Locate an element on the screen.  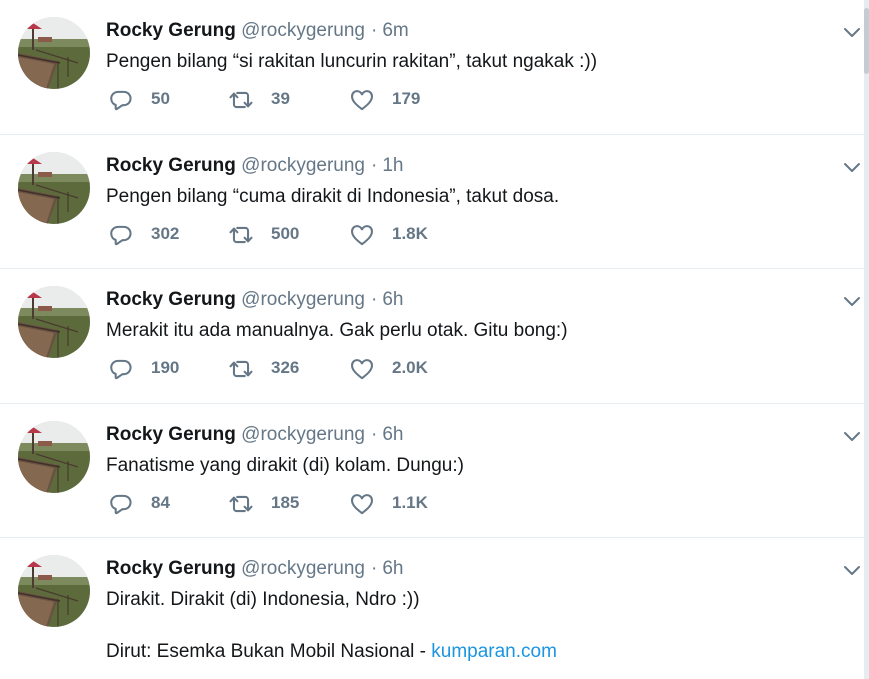
reply-count: 190 is located at coordinates (165, 367).